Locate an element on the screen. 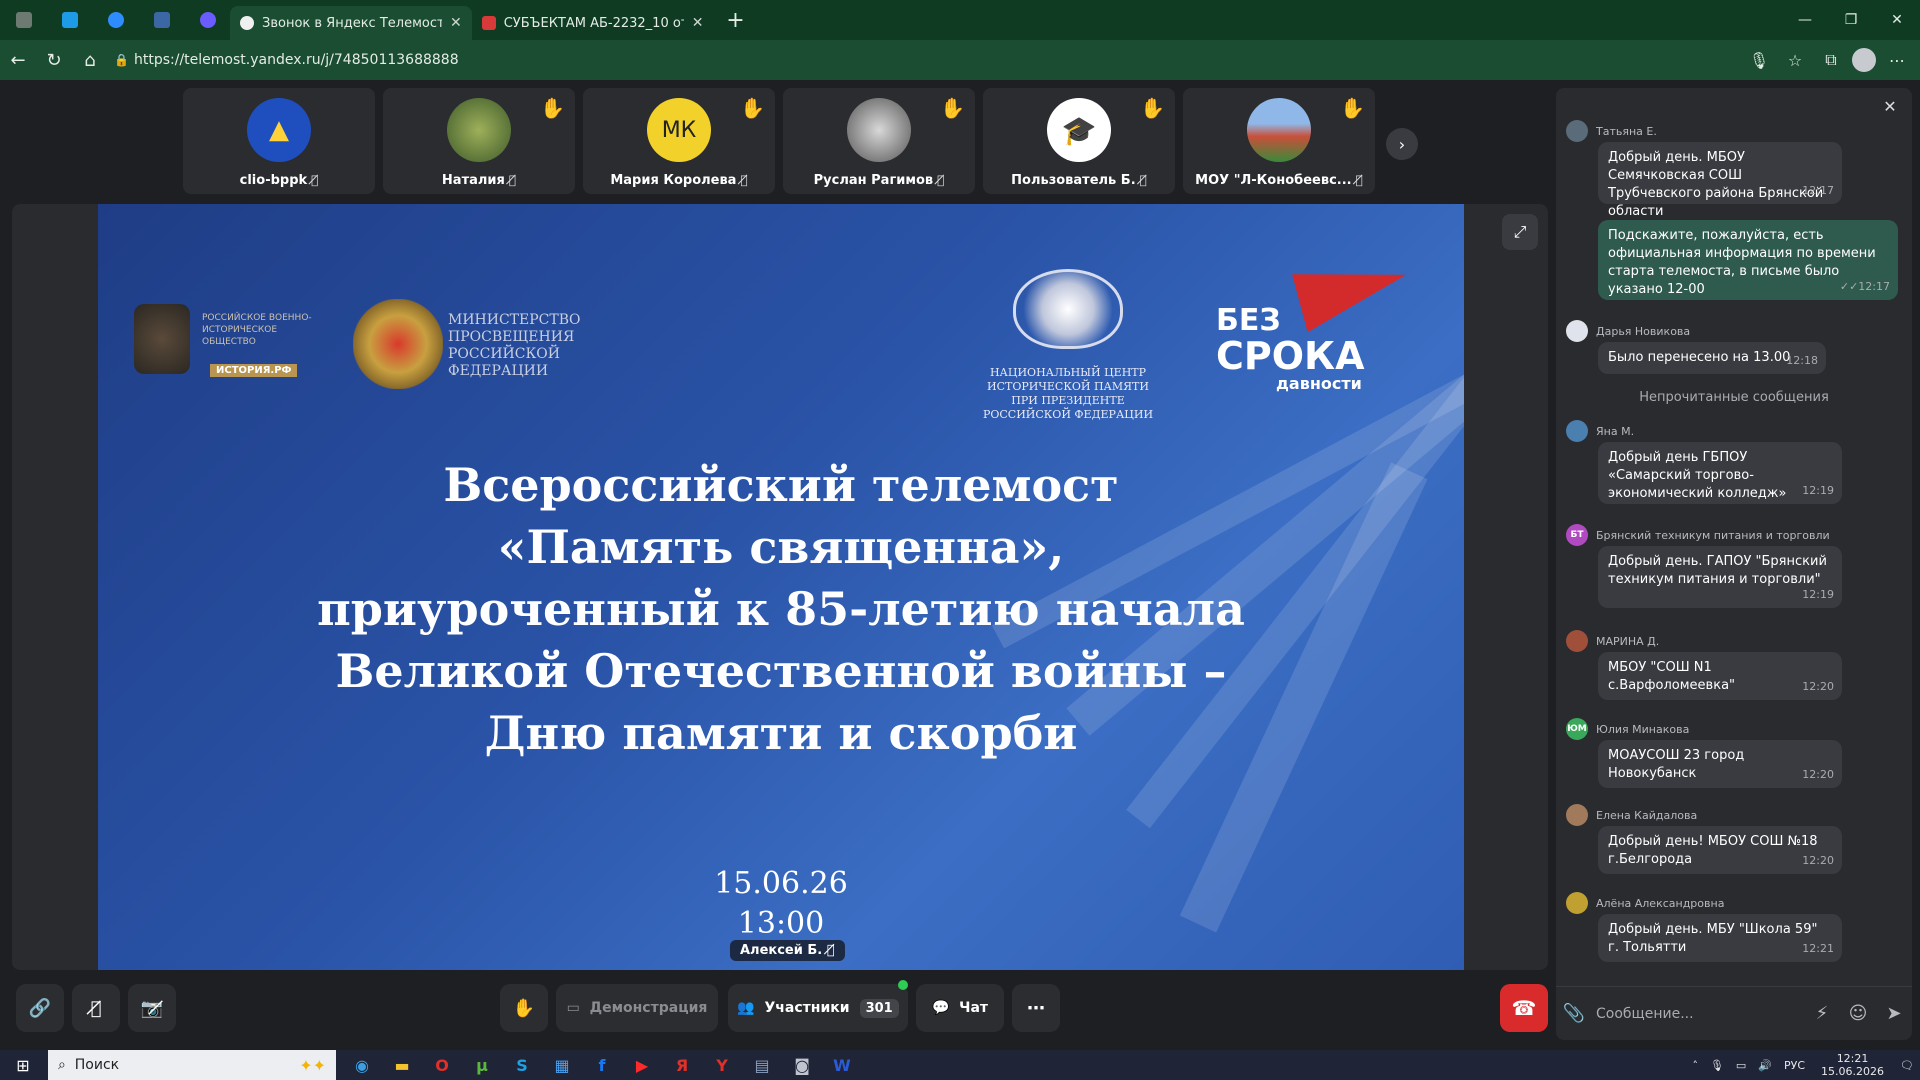 The width and height of the screenshot is (1920, 1080). message-author: Яна М. is located at coordinates (1615, 431).